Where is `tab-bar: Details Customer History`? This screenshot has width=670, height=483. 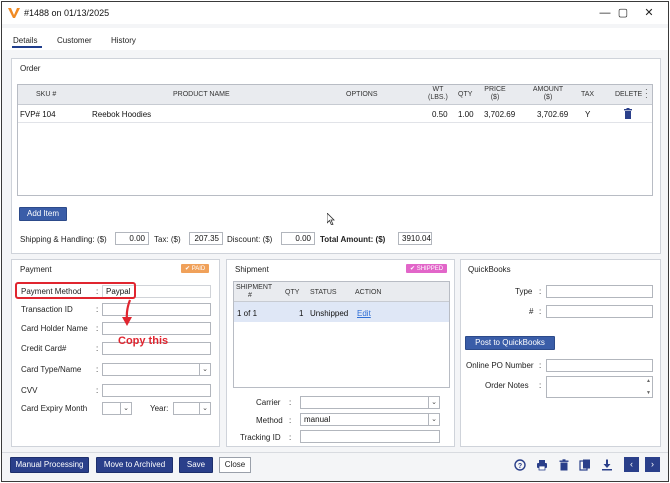 tab-bar: Details Customer History is located at coordinates (335, 39).